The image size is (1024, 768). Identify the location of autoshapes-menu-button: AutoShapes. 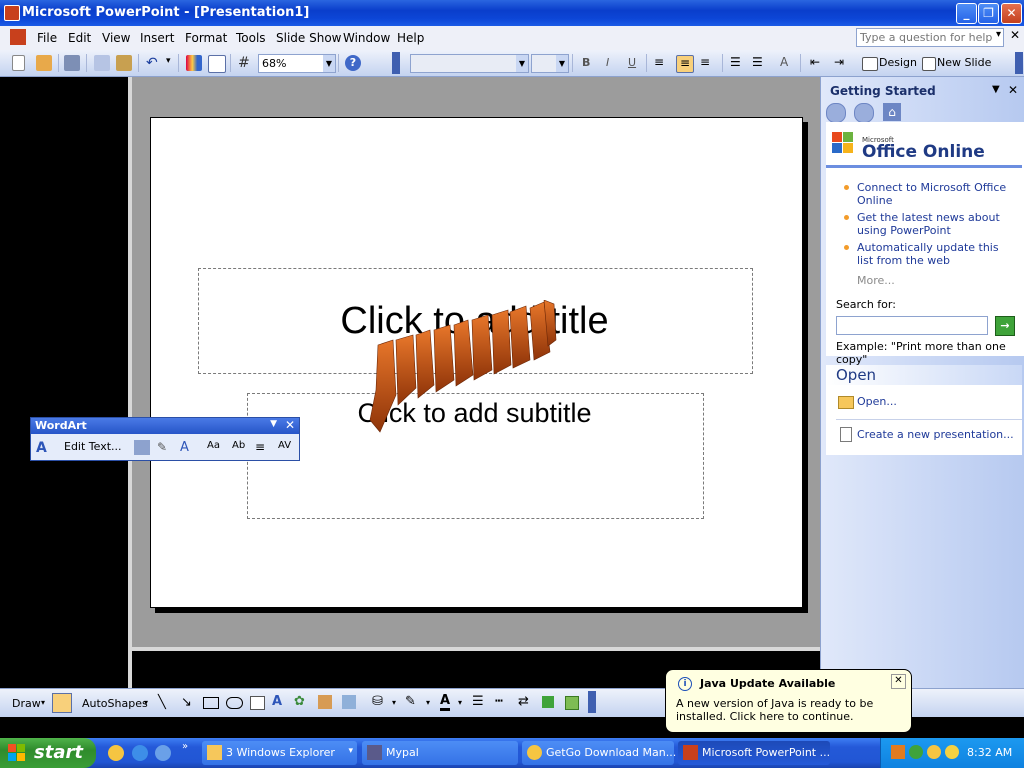
(115, 703).